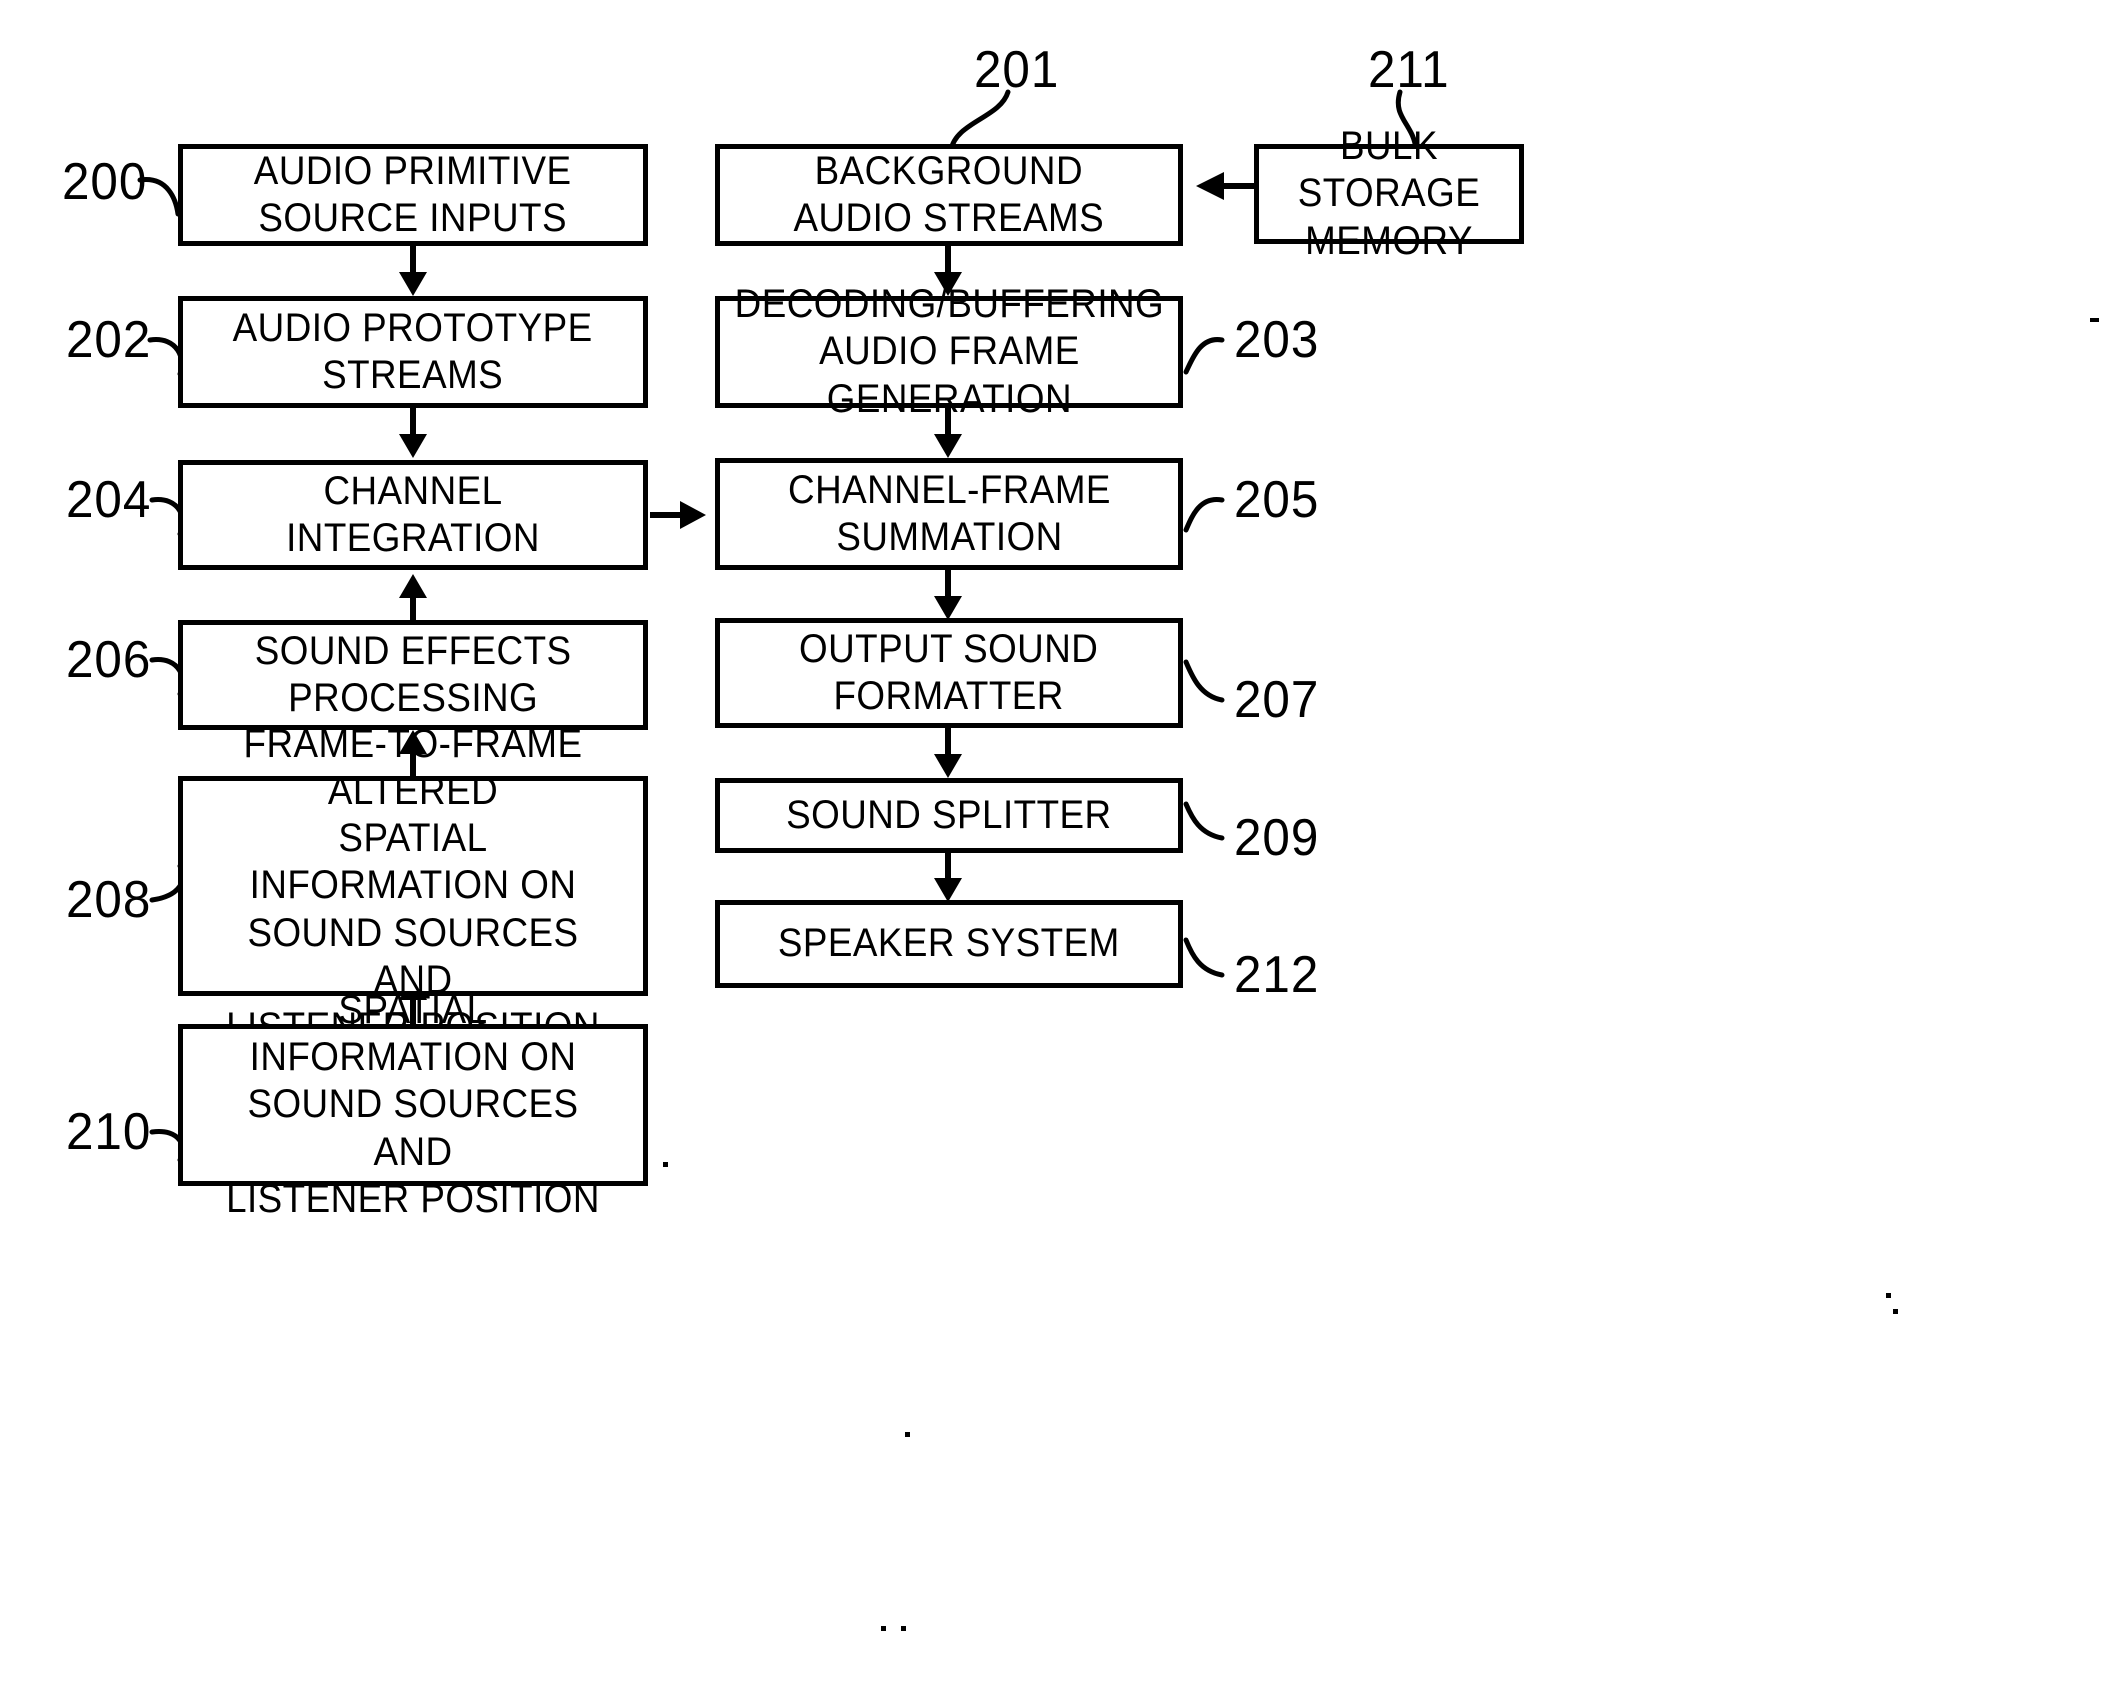 The image size is (2107, 1682). Describe the element at coordinates (1277, 975) in the screenshot. I see `refnum-212: 212` at that location.